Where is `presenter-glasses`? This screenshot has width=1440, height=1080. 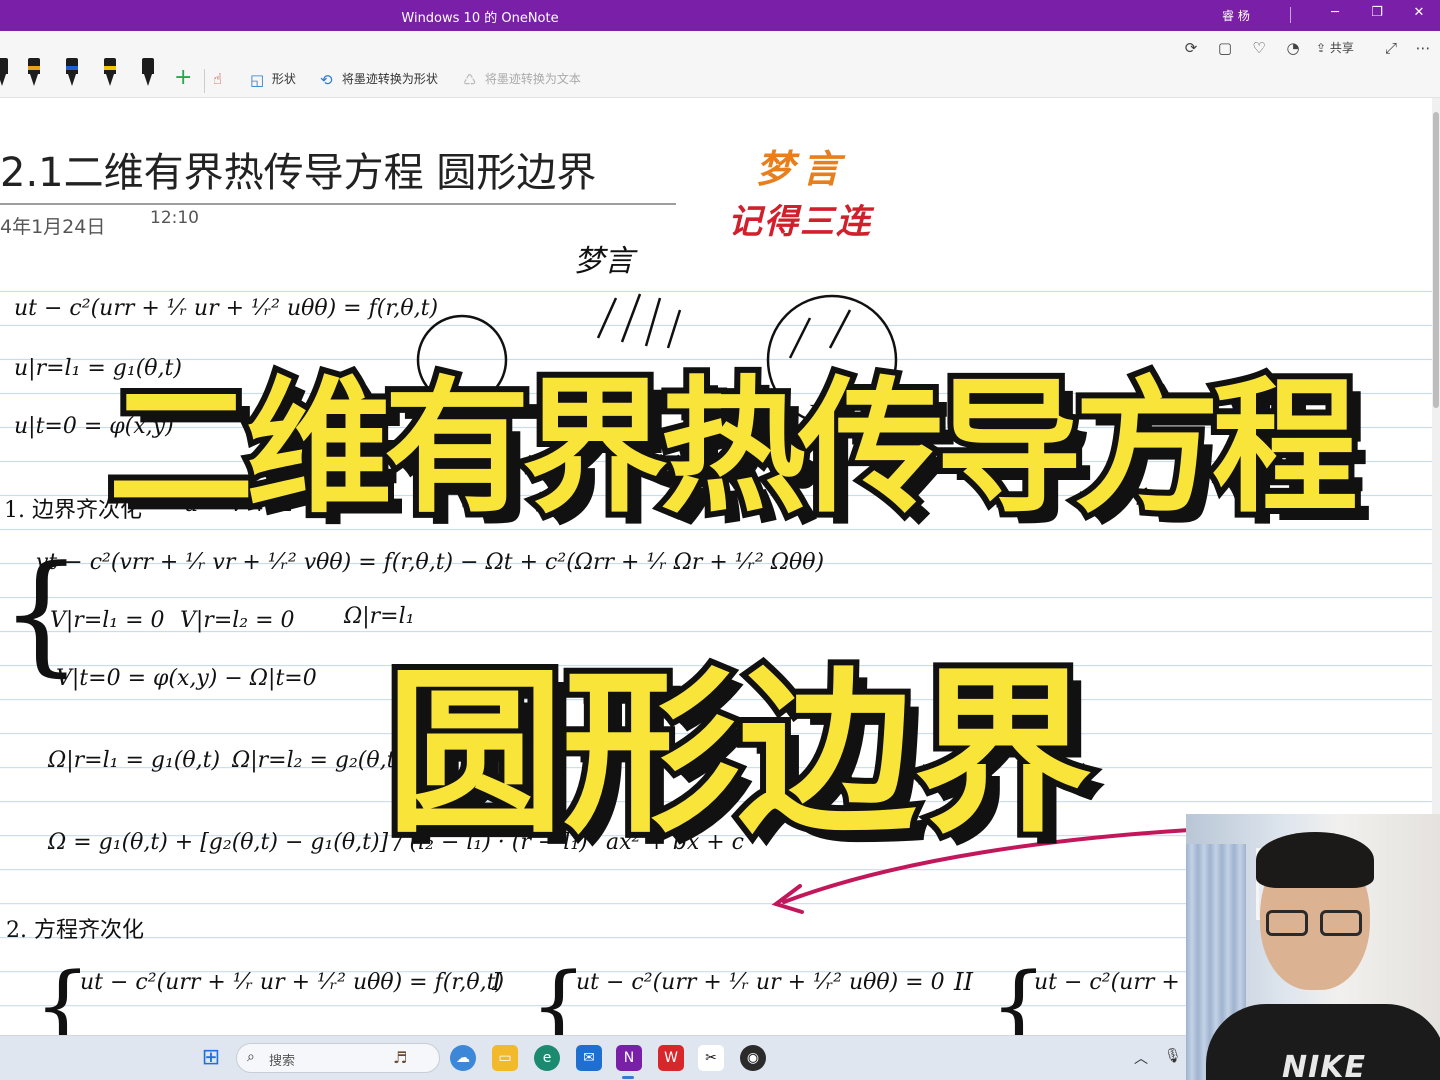 presenter-glasses is located at coordinates (1315, 923).